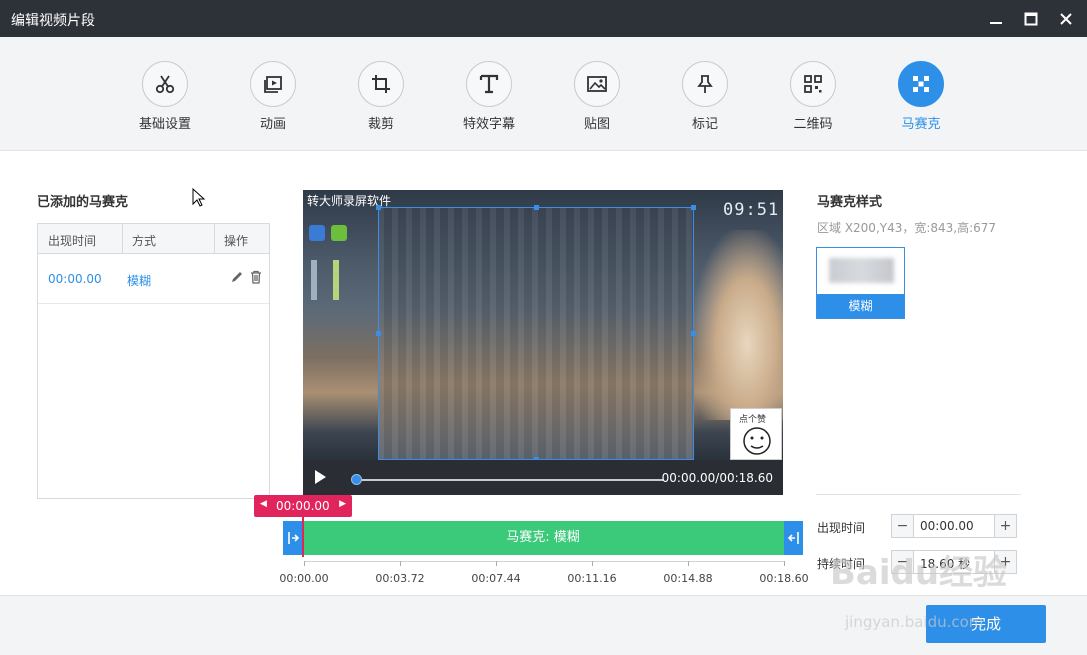 The image size is (1087, 655). Describe the element at coordinates (144, 241) in the screenshot. I see `column-header-mode: 方式` at that location.